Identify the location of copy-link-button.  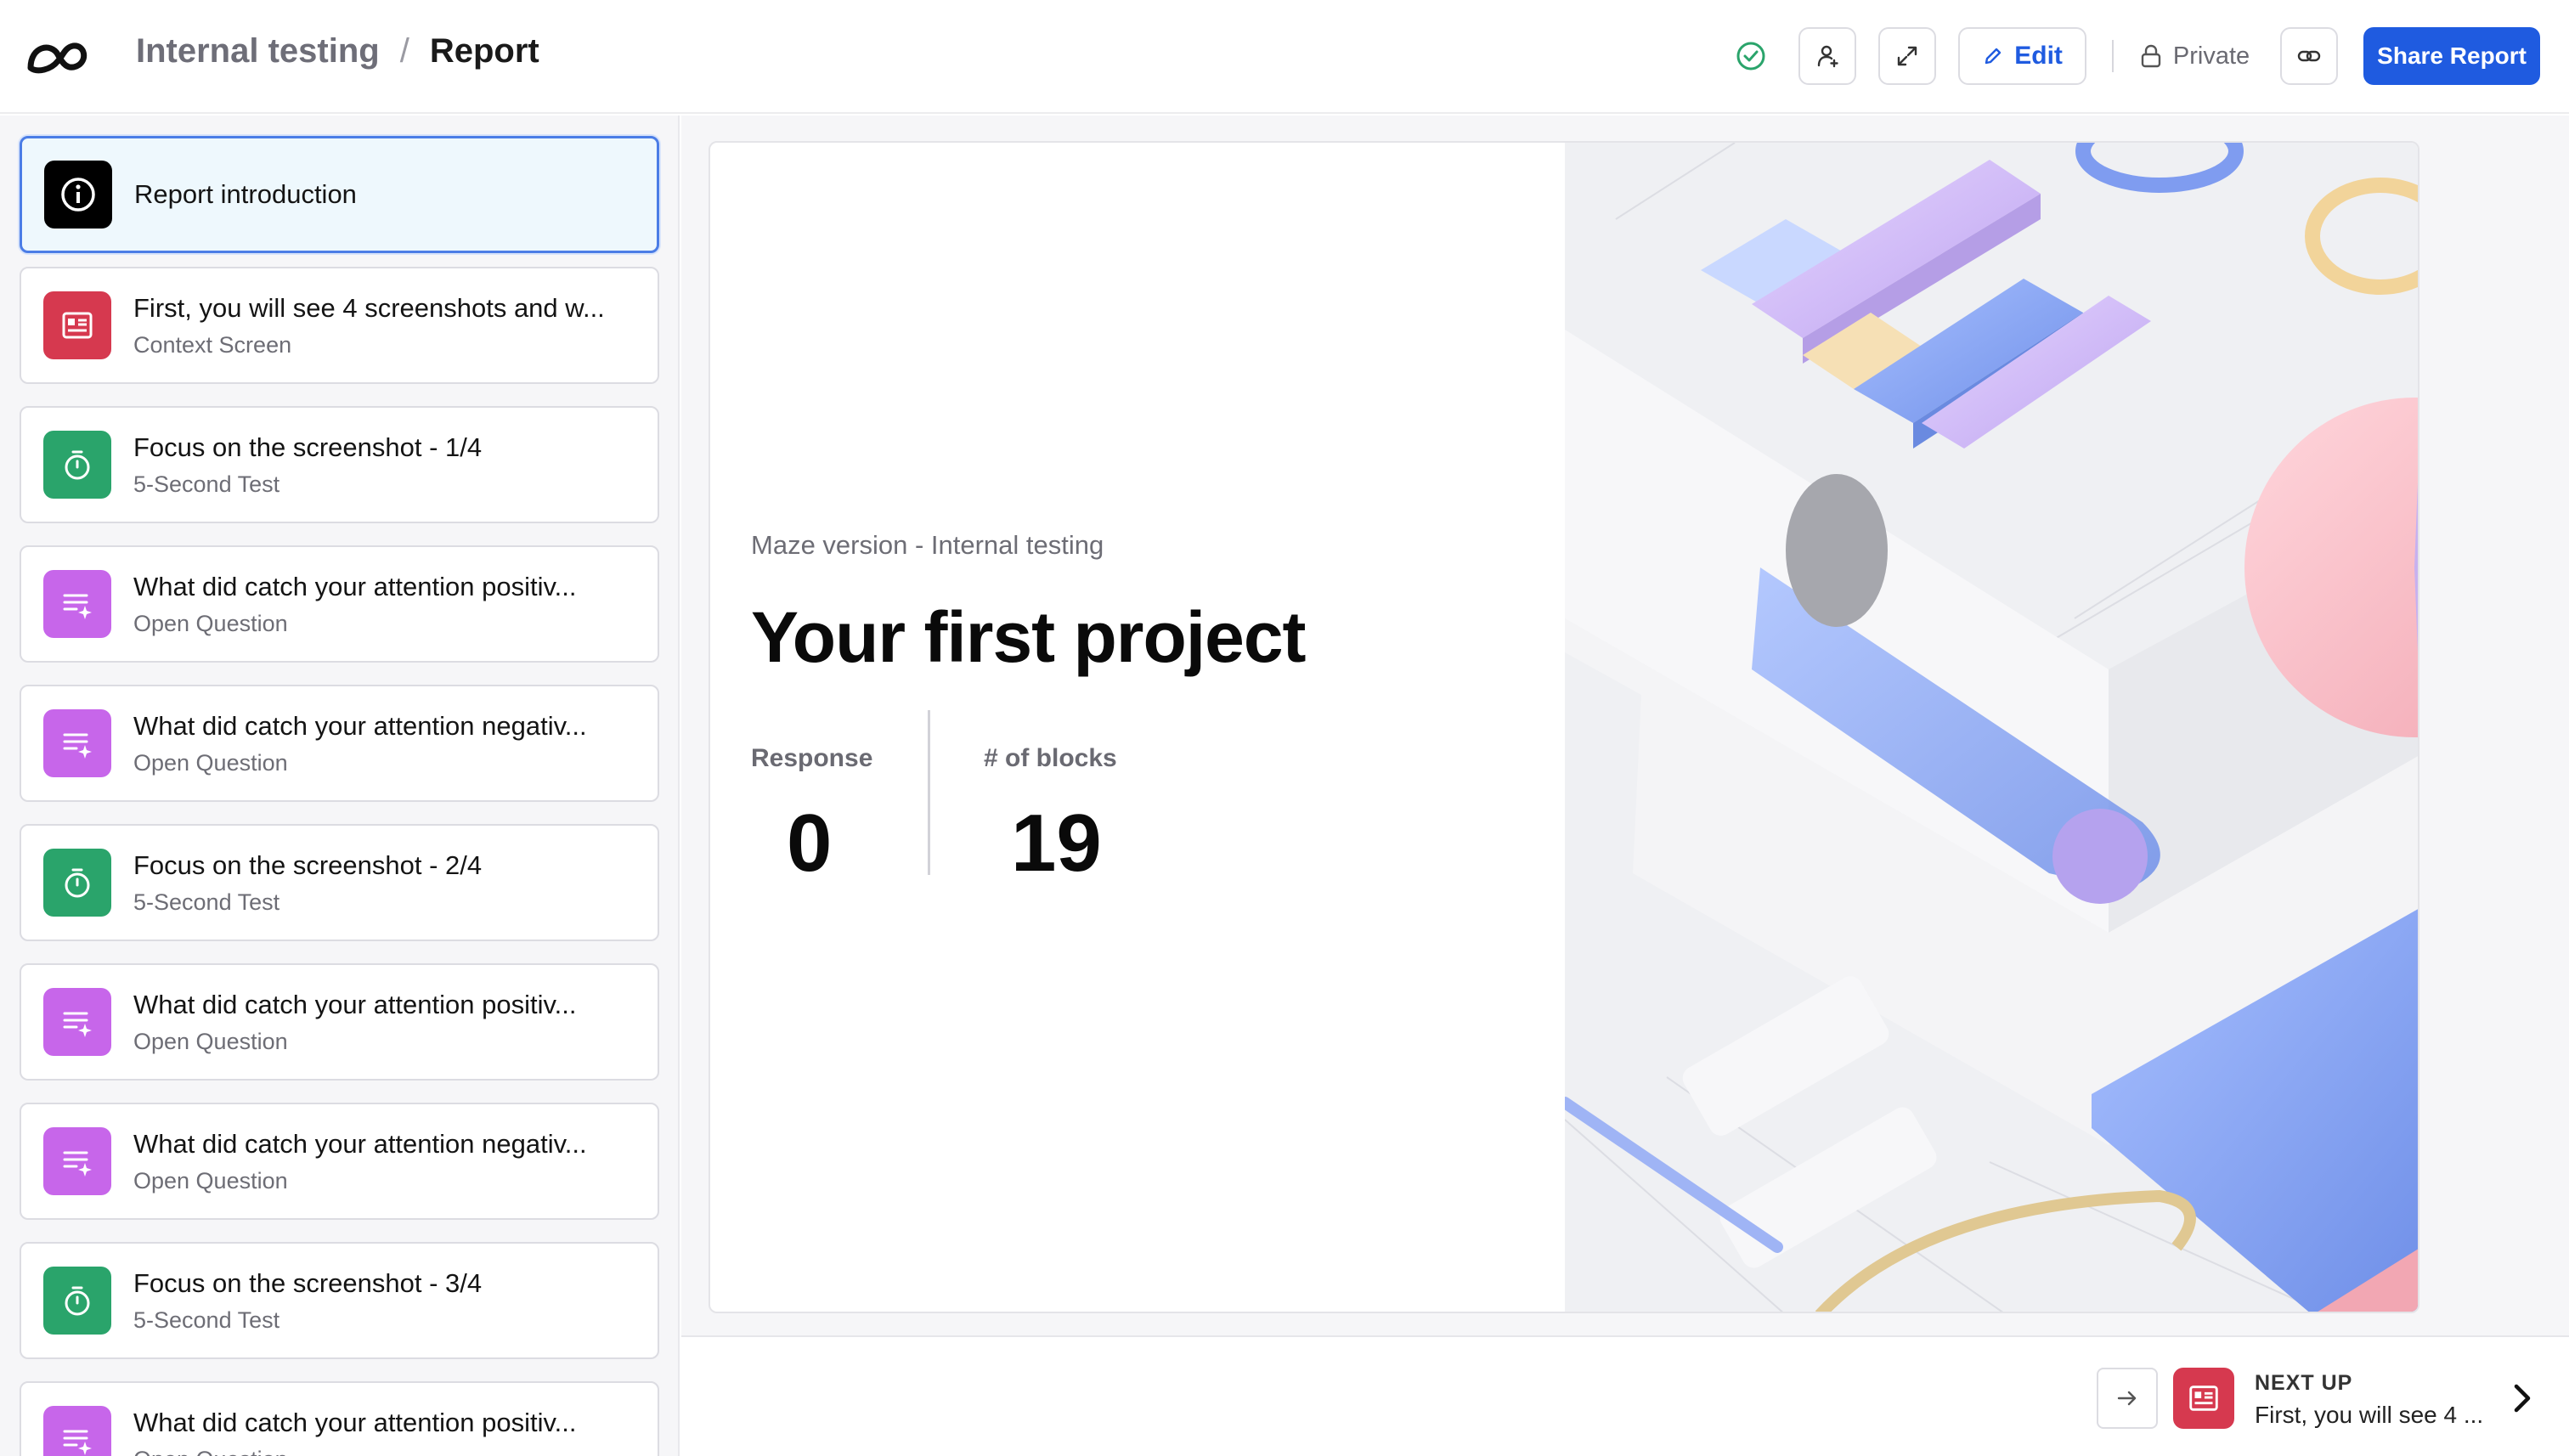
(2310, 56).